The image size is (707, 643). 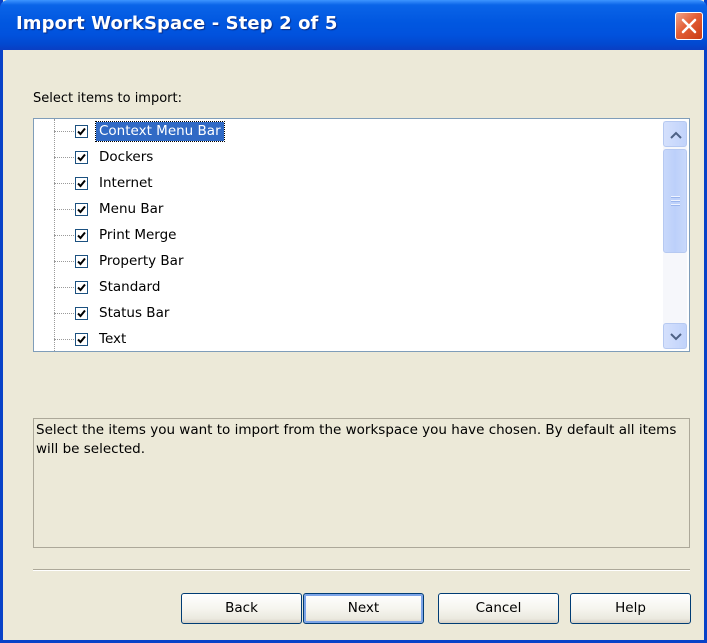 What do you see at coordinates (344, 339) in the screenshot?
I see `tree-item: Text` at bounding box center [344, 339].